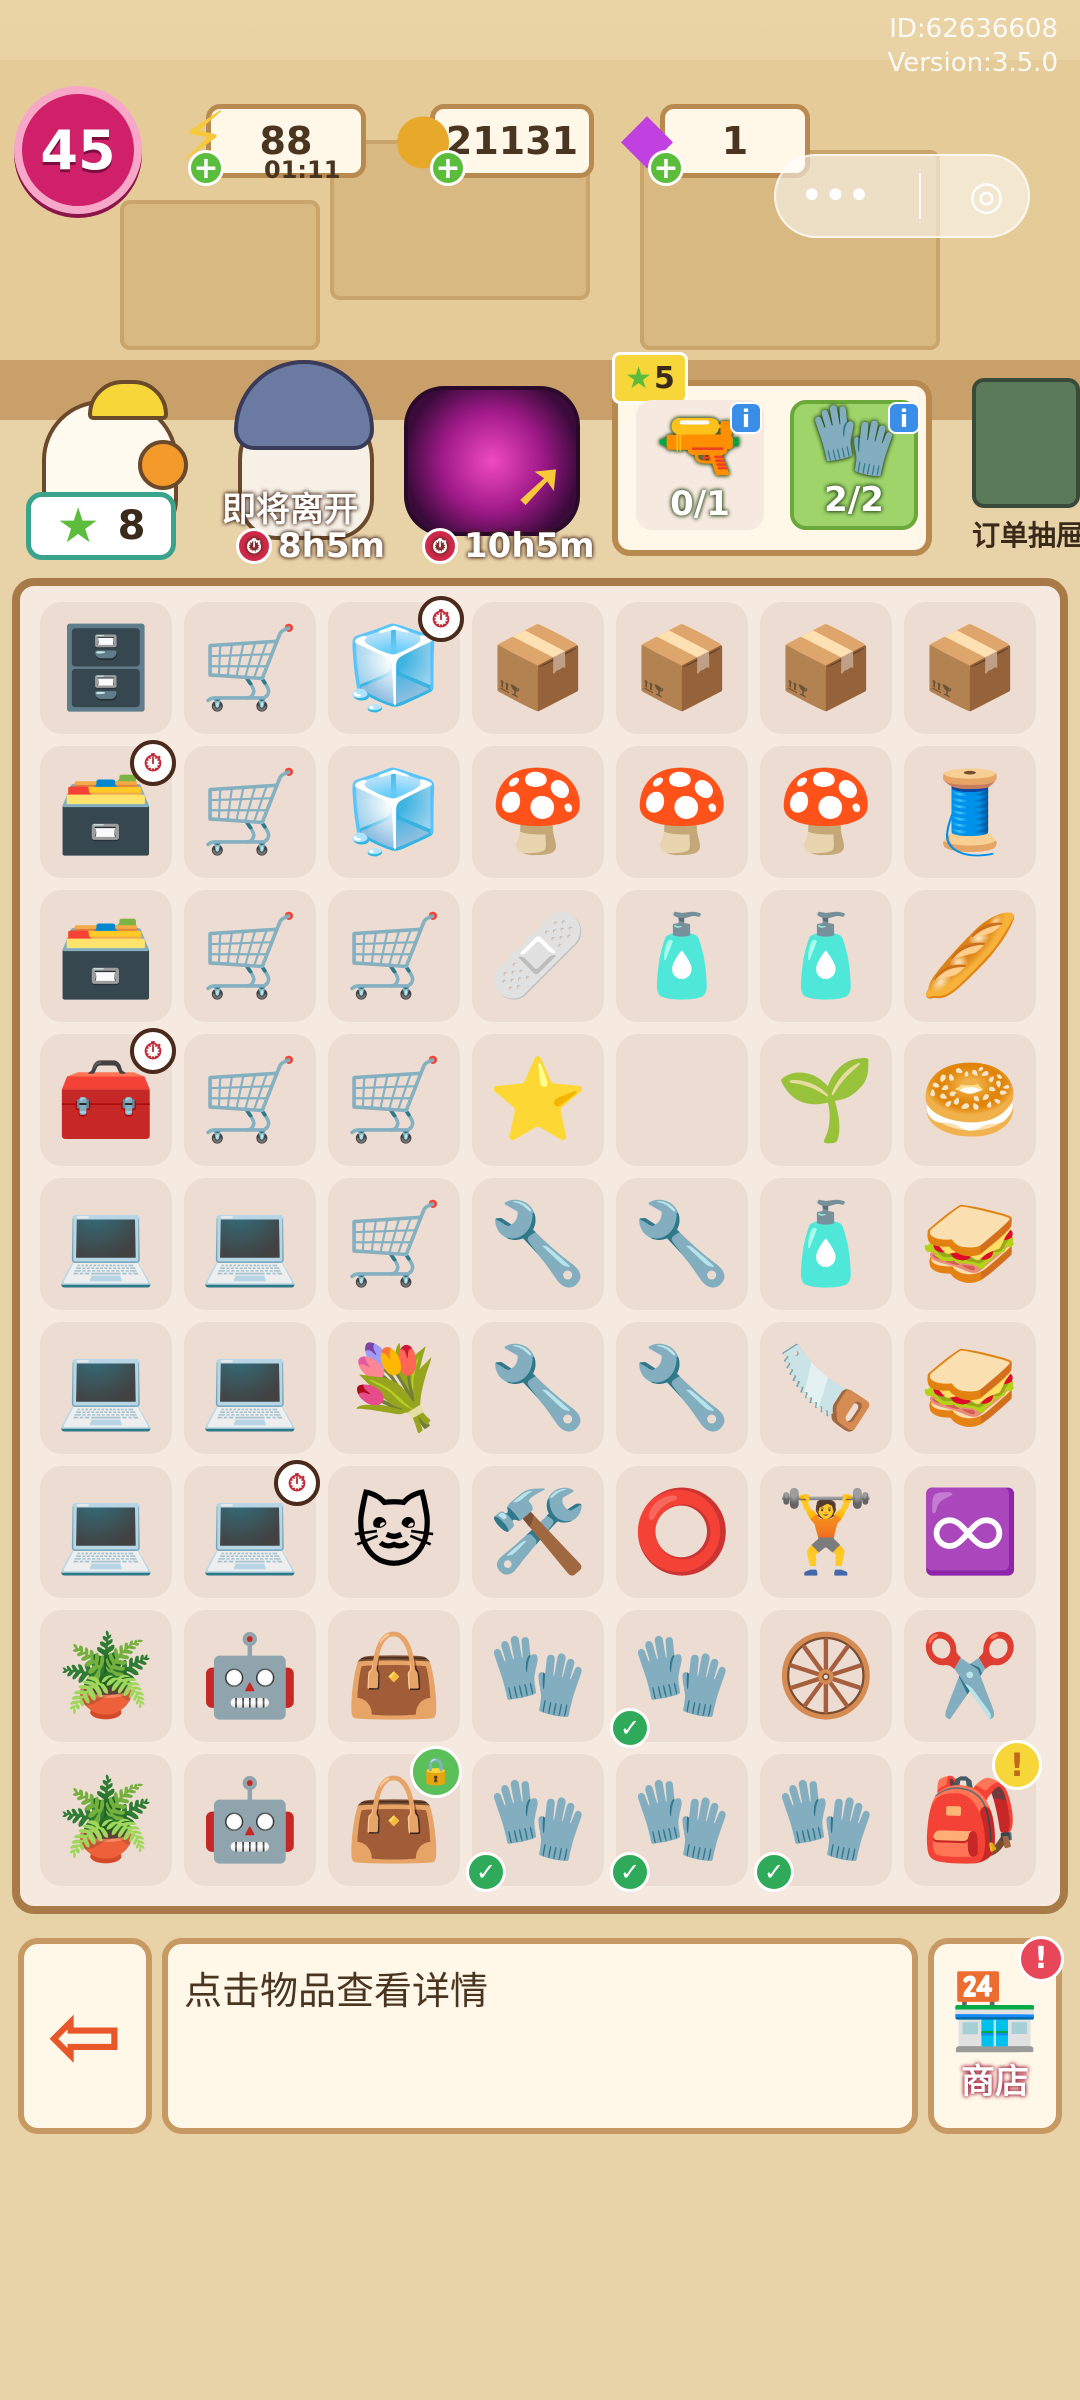 The width and height of the screenshot is (1080, 2400). I want to click on board-item: 🎒!, so click(973, 1813).